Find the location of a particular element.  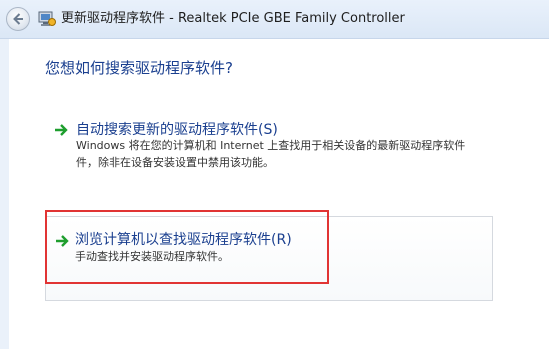

device-manager-icon is located at coordinates (47, 18).